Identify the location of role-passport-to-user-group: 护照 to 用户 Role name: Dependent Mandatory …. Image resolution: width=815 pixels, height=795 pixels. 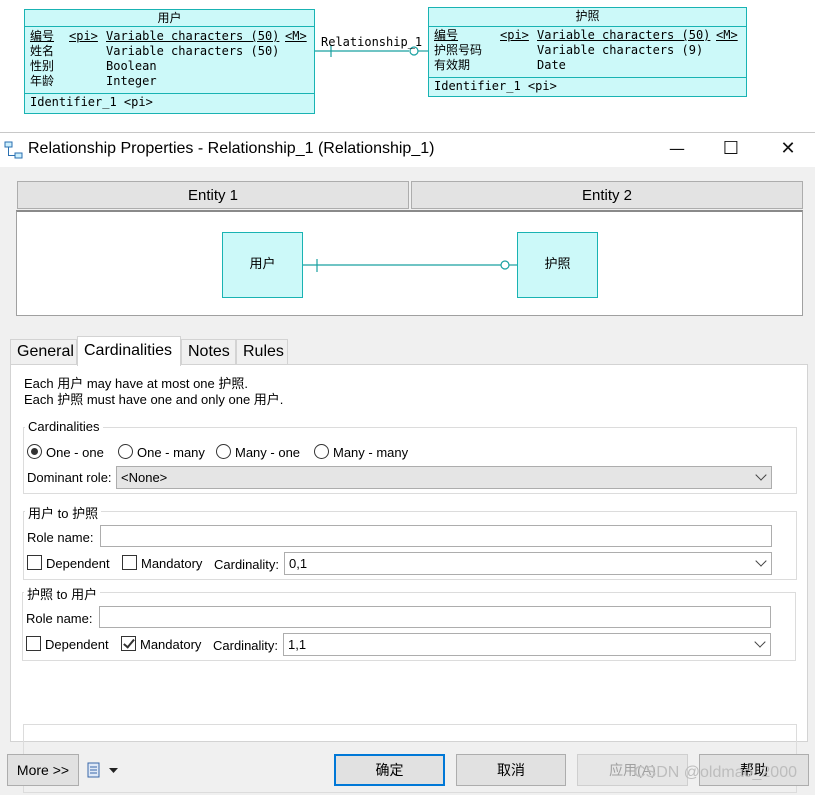
(409, 622).